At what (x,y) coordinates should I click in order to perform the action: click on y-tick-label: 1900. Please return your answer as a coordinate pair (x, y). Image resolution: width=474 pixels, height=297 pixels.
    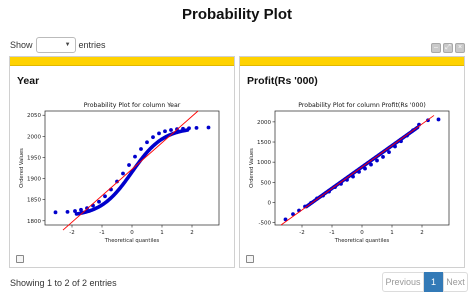
    Looking at the image, I should click on (34, 180).